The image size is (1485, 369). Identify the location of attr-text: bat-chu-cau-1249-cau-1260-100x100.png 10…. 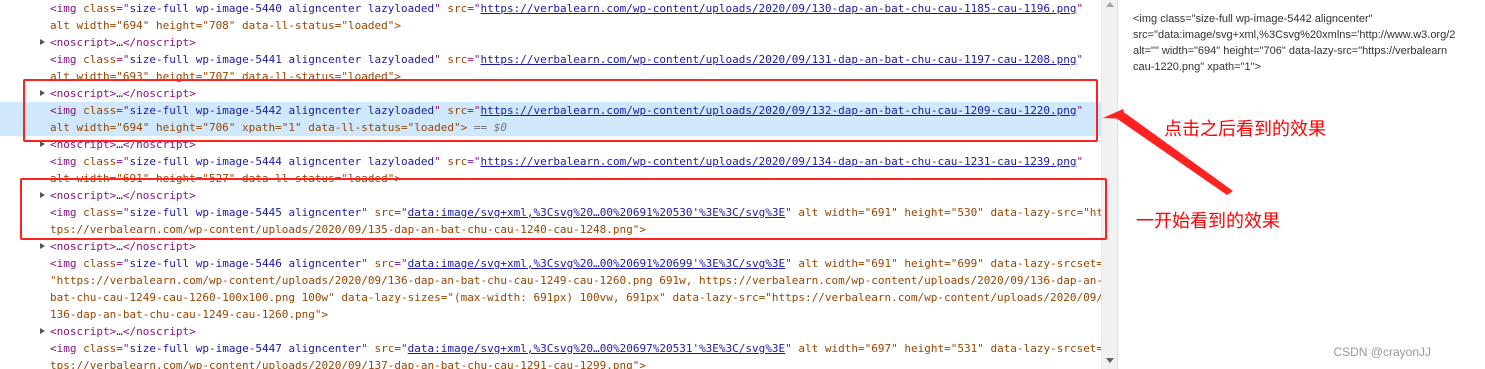
(575, 297).